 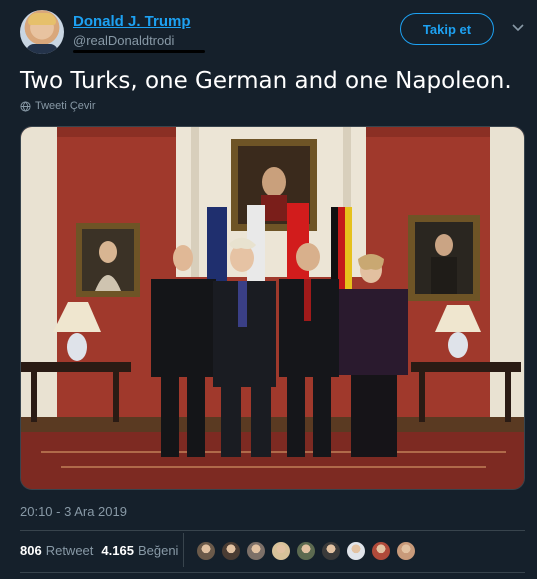 I want to click on tweet-text: Two Turks, one German and one Napoleon., so click(x=266, y=81).